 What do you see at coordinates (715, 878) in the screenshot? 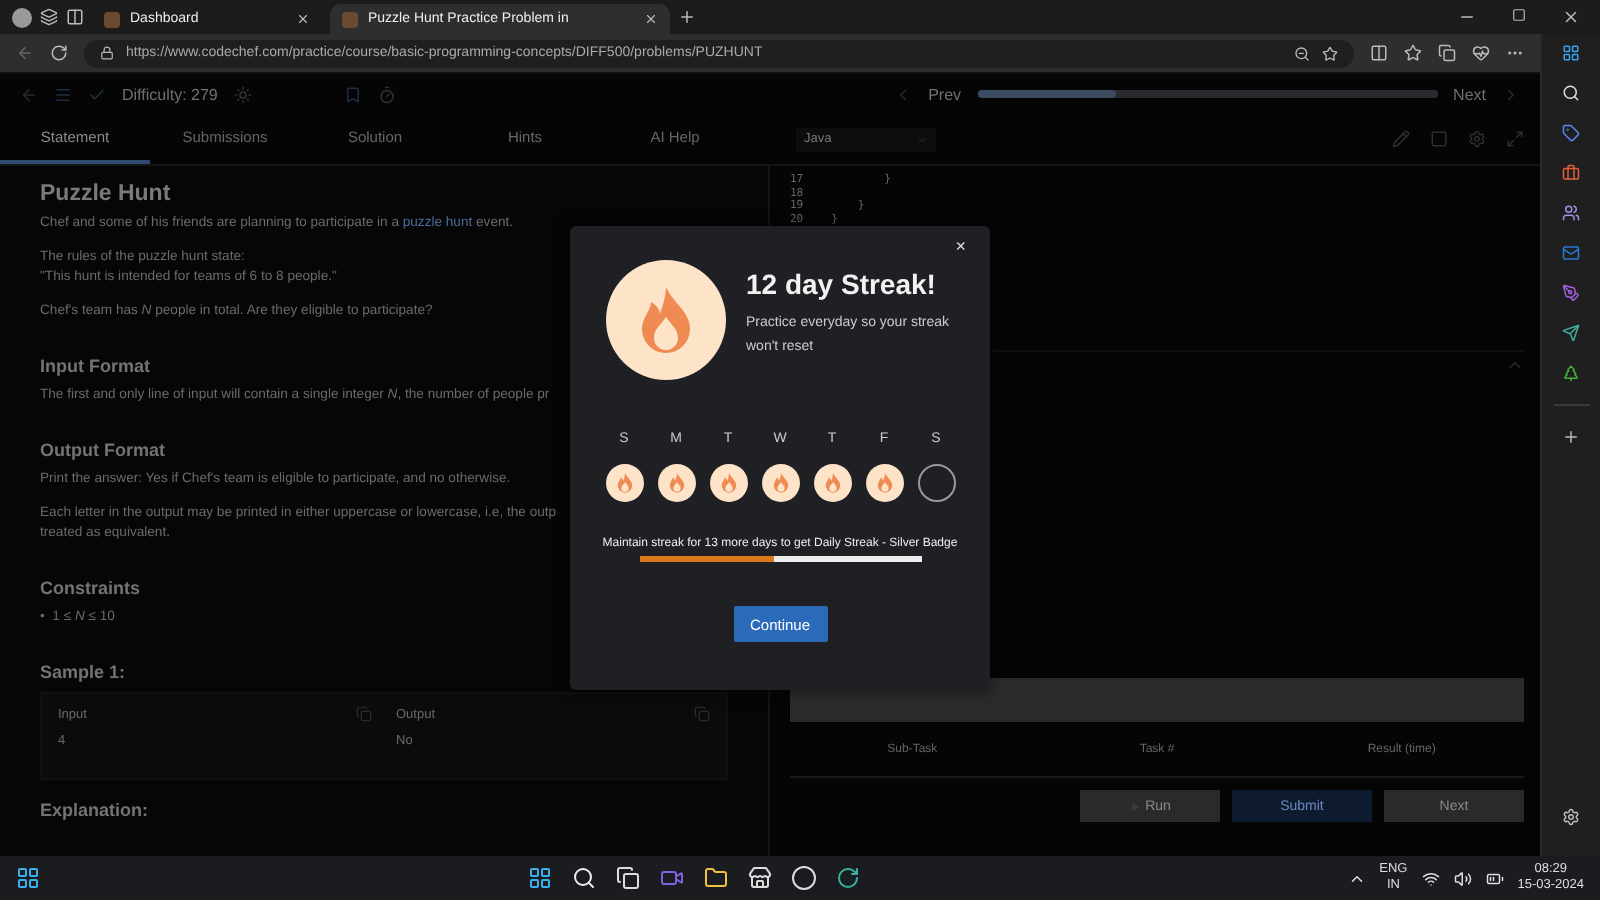
I see `folder-icon` at bounding box center [715, 878].